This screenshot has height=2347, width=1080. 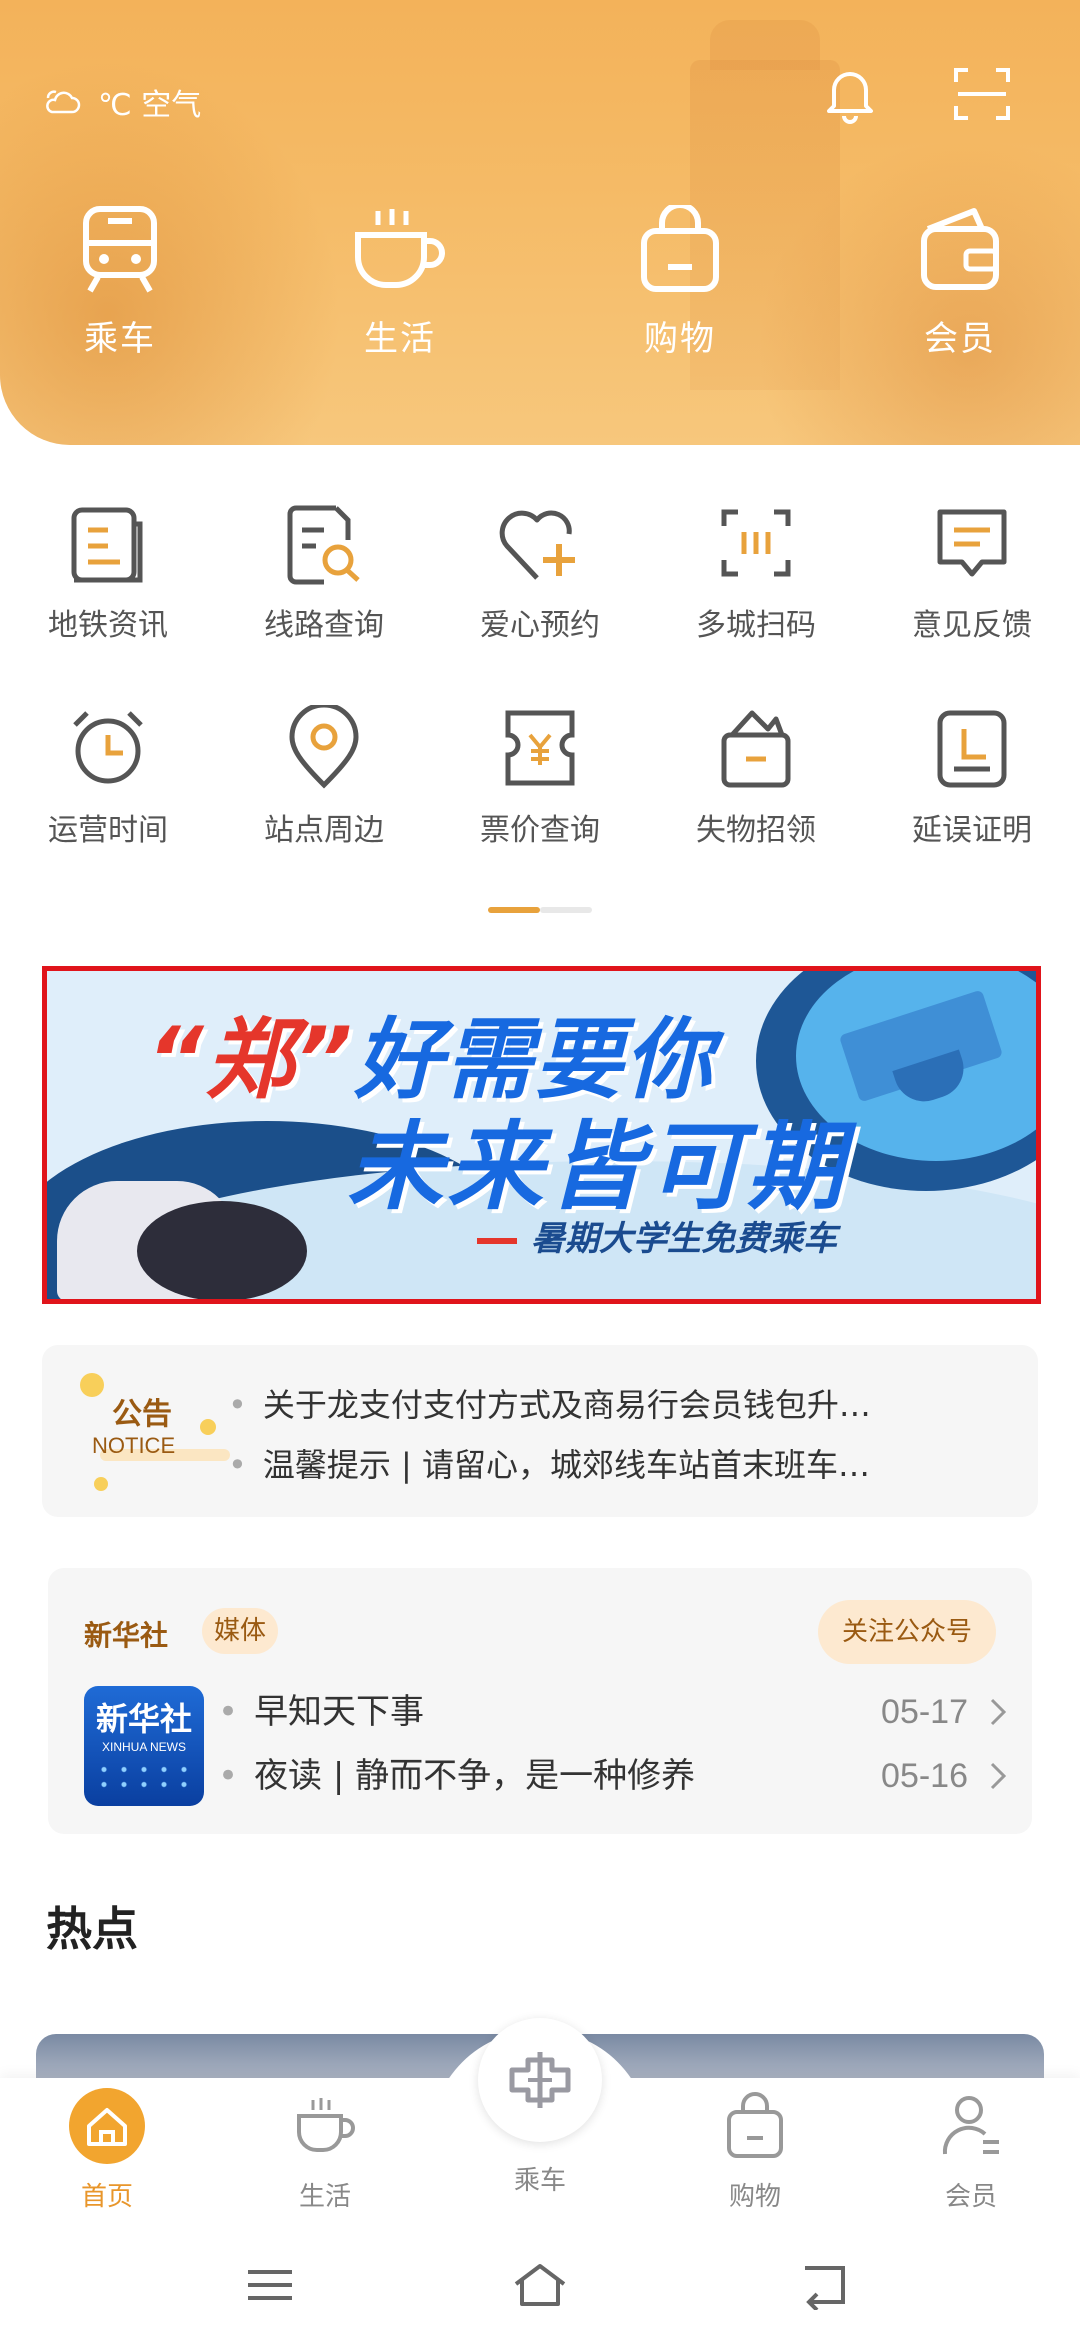 I want to click on grid-item-label: 运营时间, so click(x=108, y=830).